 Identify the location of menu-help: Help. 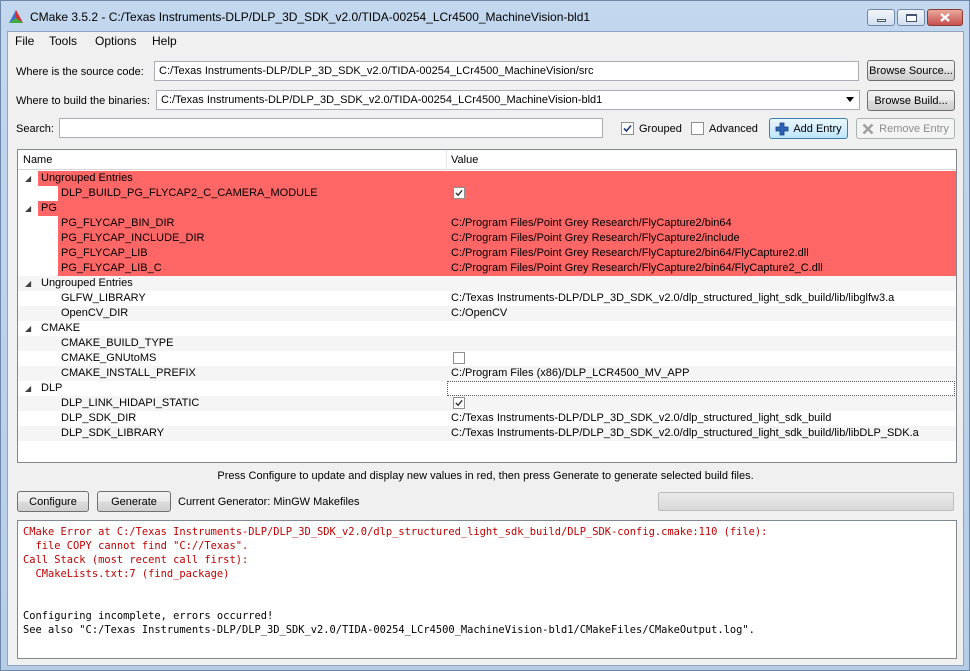
(164, 41).